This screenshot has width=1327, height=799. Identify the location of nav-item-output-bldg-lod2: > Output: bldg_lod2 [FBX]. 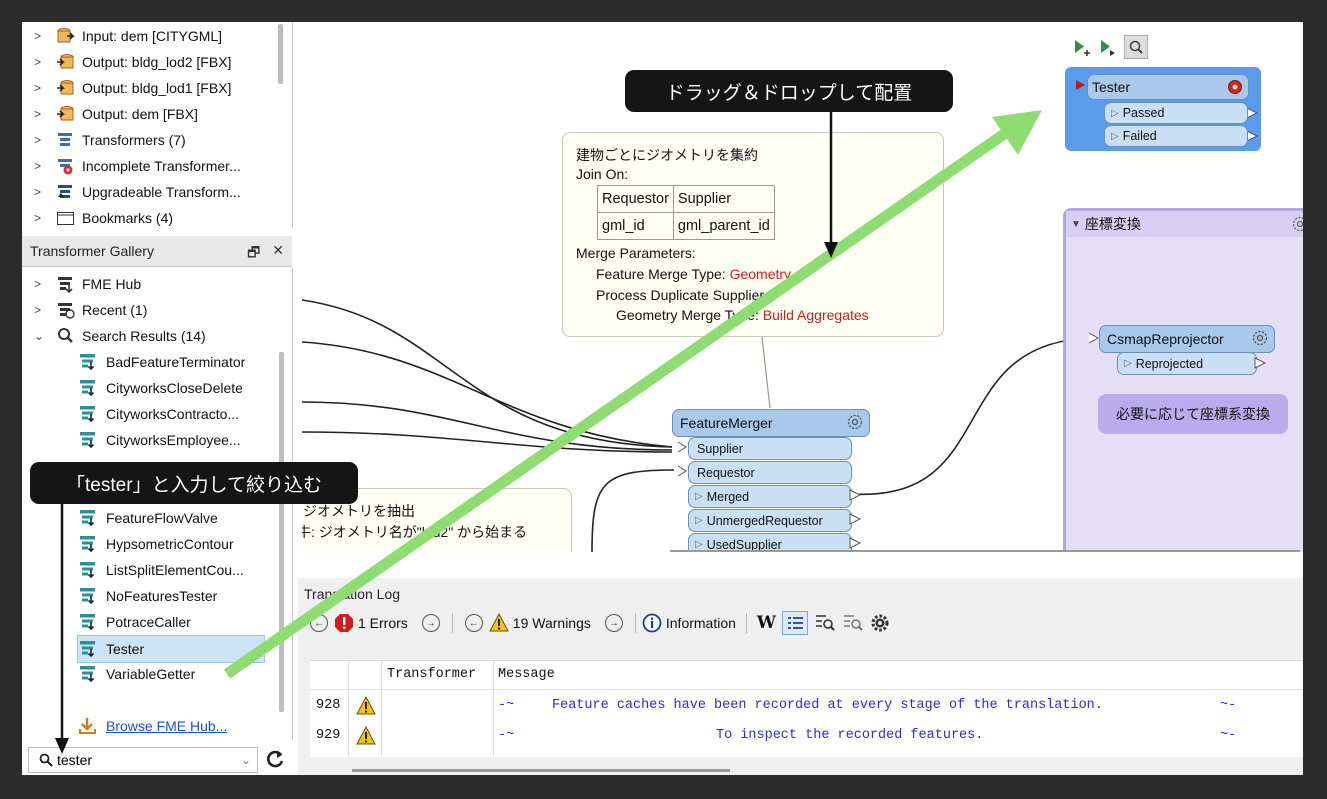
(156, 62).